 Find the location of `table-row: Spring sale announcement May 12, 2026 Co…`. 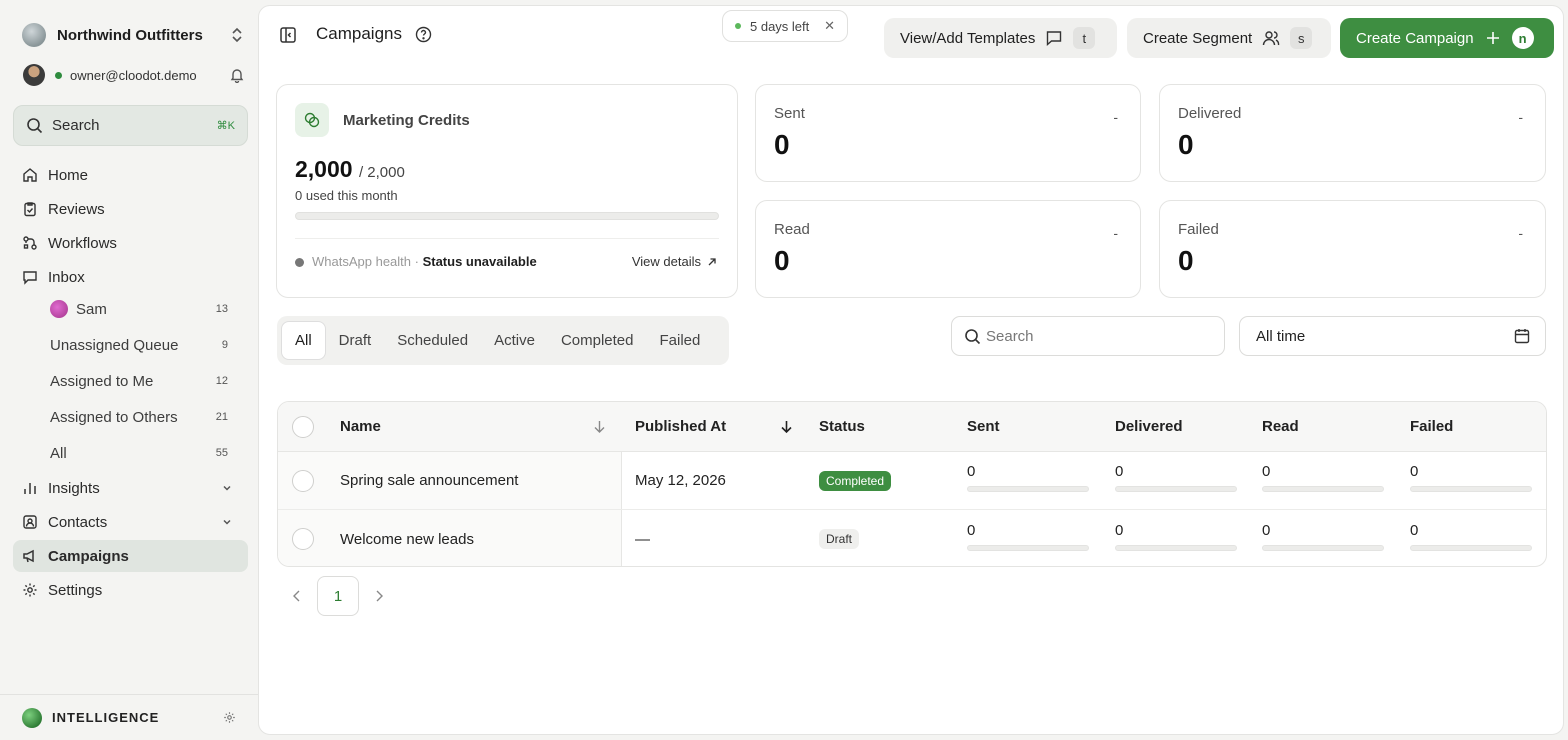

table-row: Spring sale announcement May 12, 2026 Co… is located at coordinates (912, 481).